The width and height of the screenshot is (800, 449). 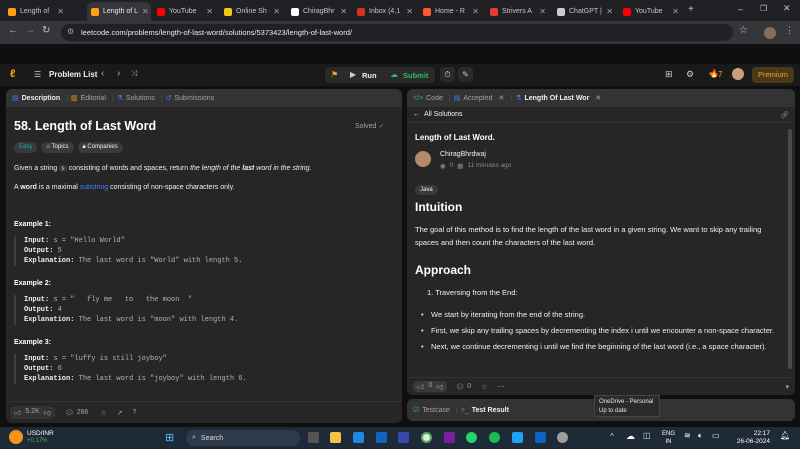 What do you see at coordinates (439, 386) in the screenshot?
I see `downvote-icon: 👎︎` at bounding box center [439, 386].